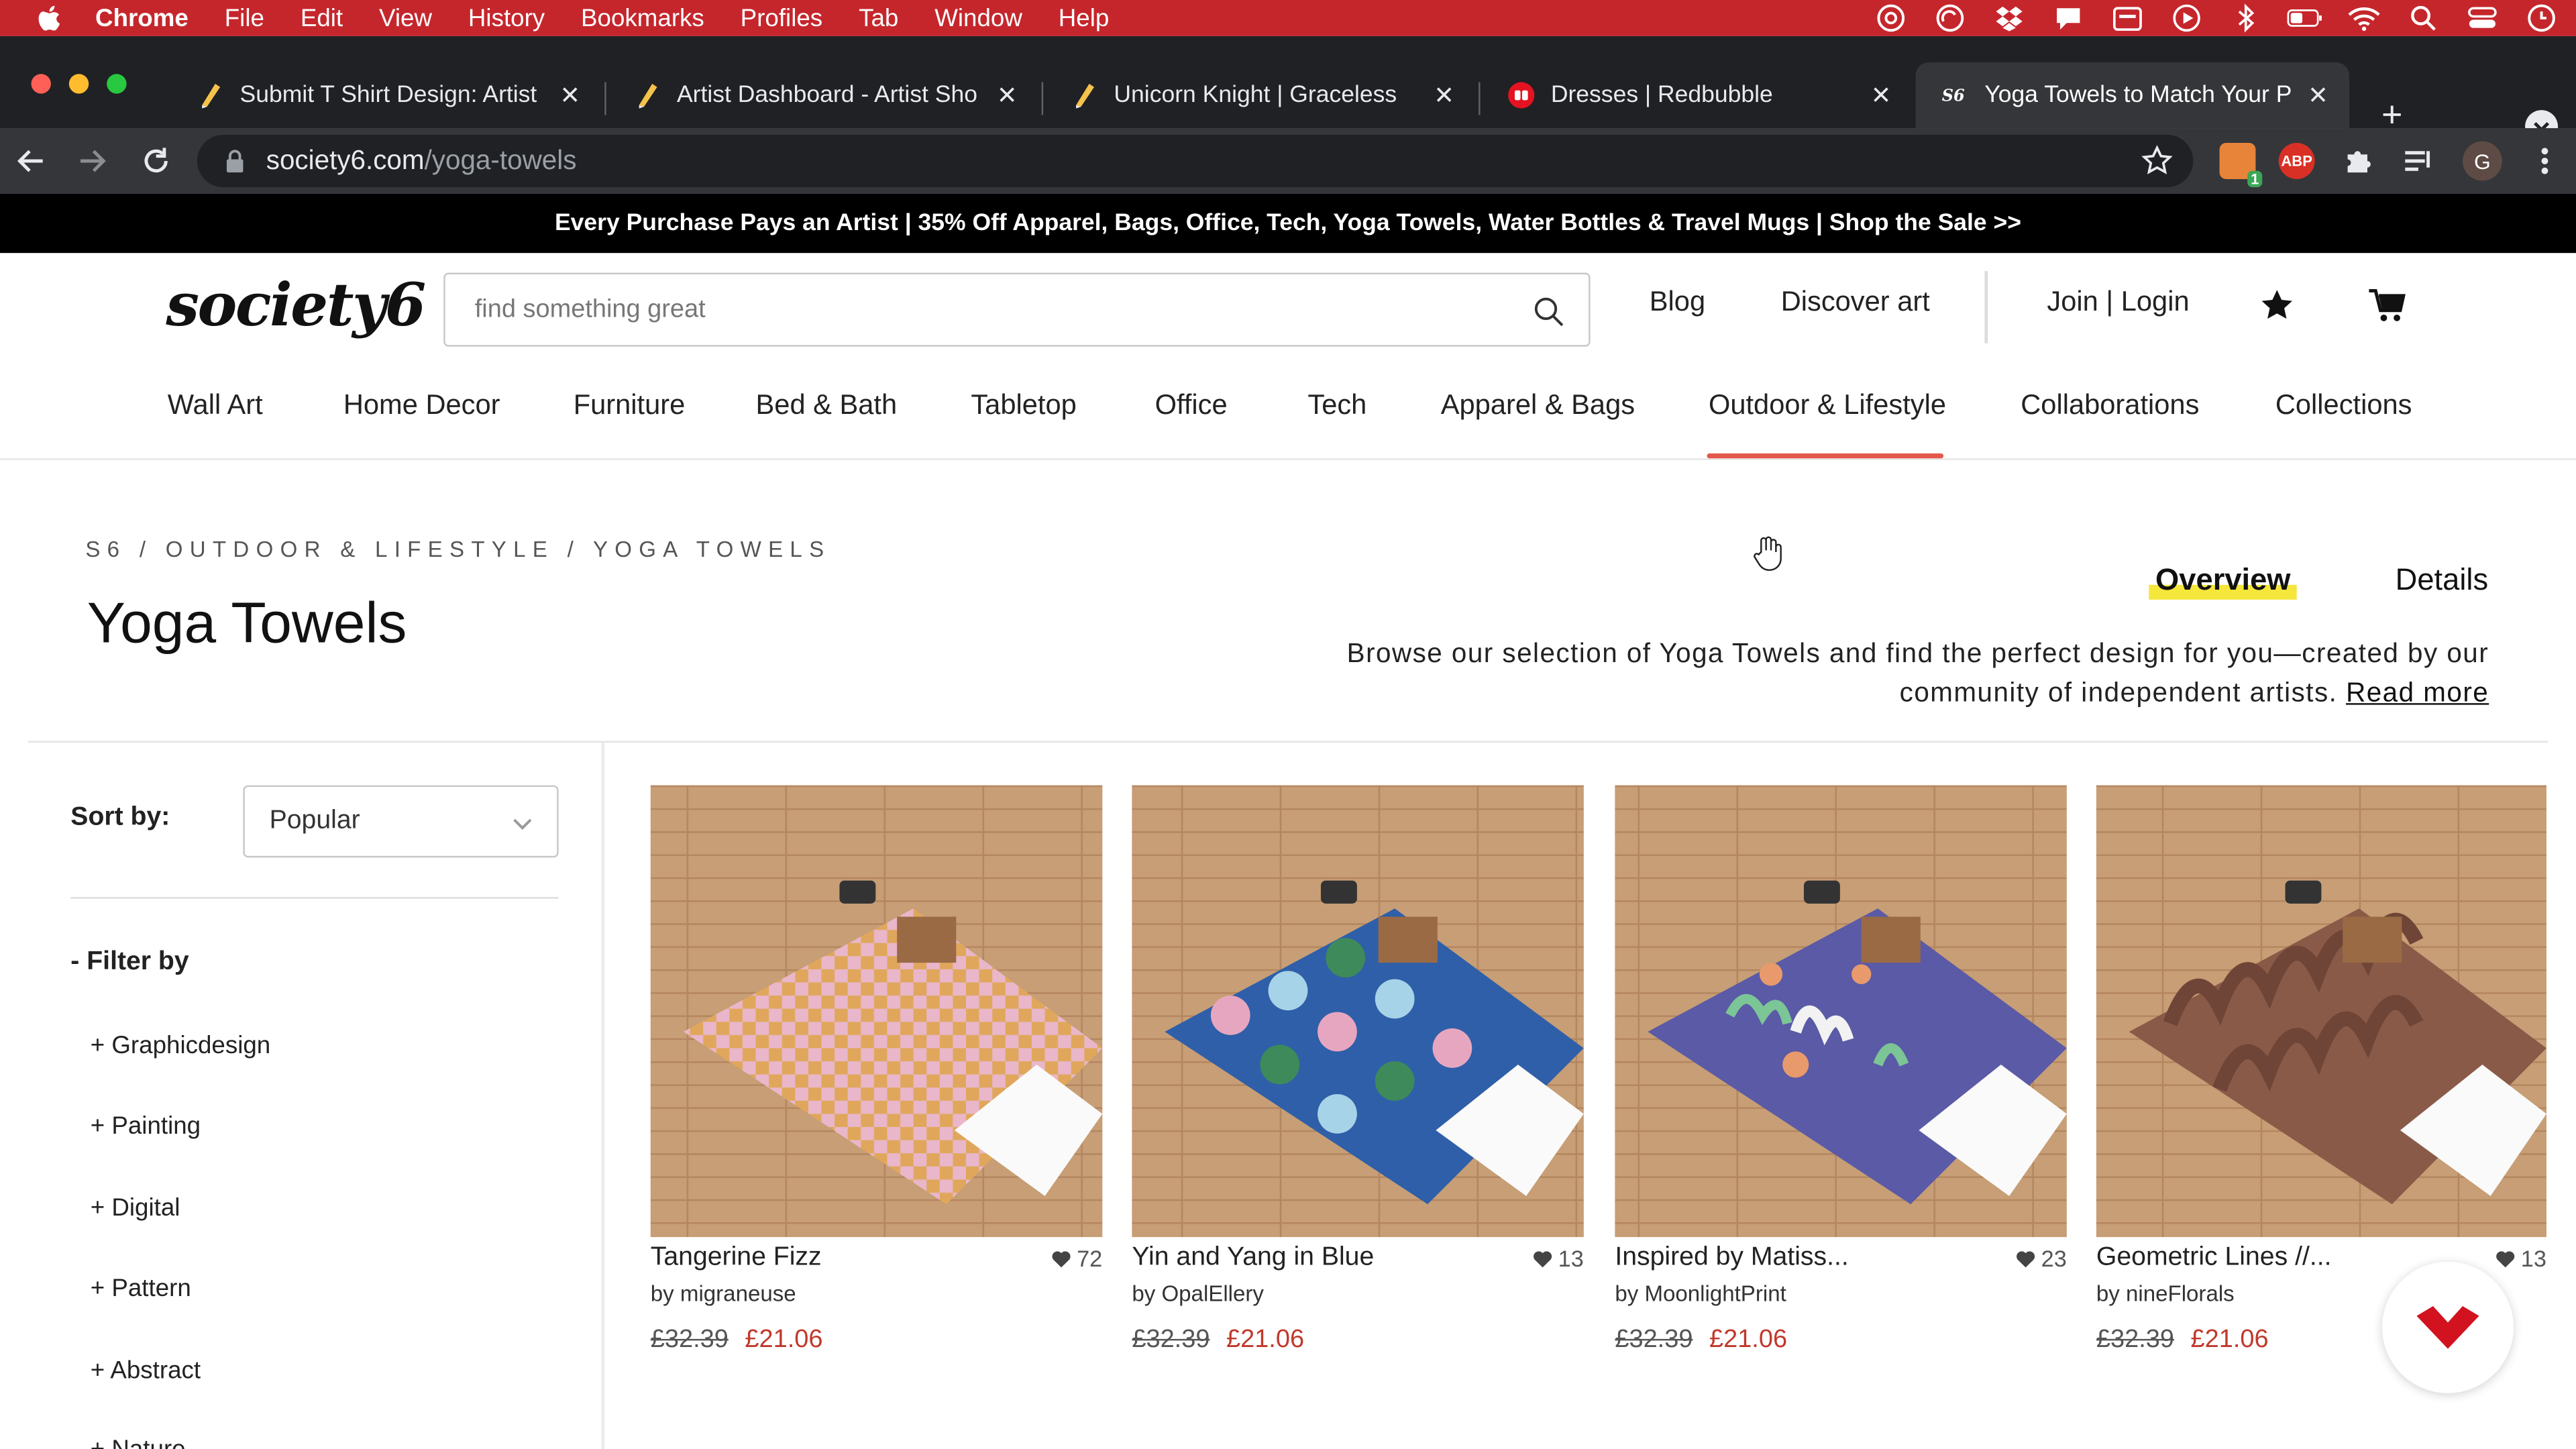  What do you see at coordinates (1023, 405) in the screenshot?
I see `nav-tabletop: Tabletop` at bounding box center [1023, 405].